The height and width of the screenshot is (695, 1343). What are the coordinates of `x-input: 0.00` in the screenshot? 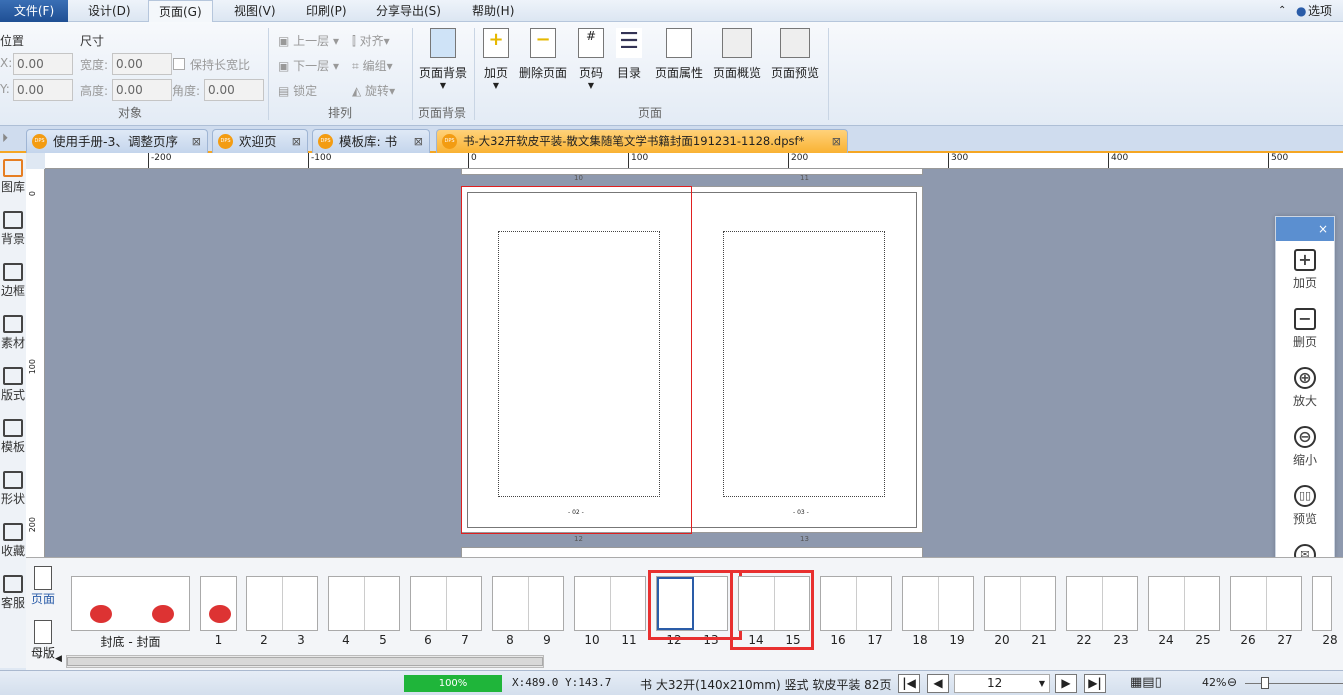 It's located at (43, 64).